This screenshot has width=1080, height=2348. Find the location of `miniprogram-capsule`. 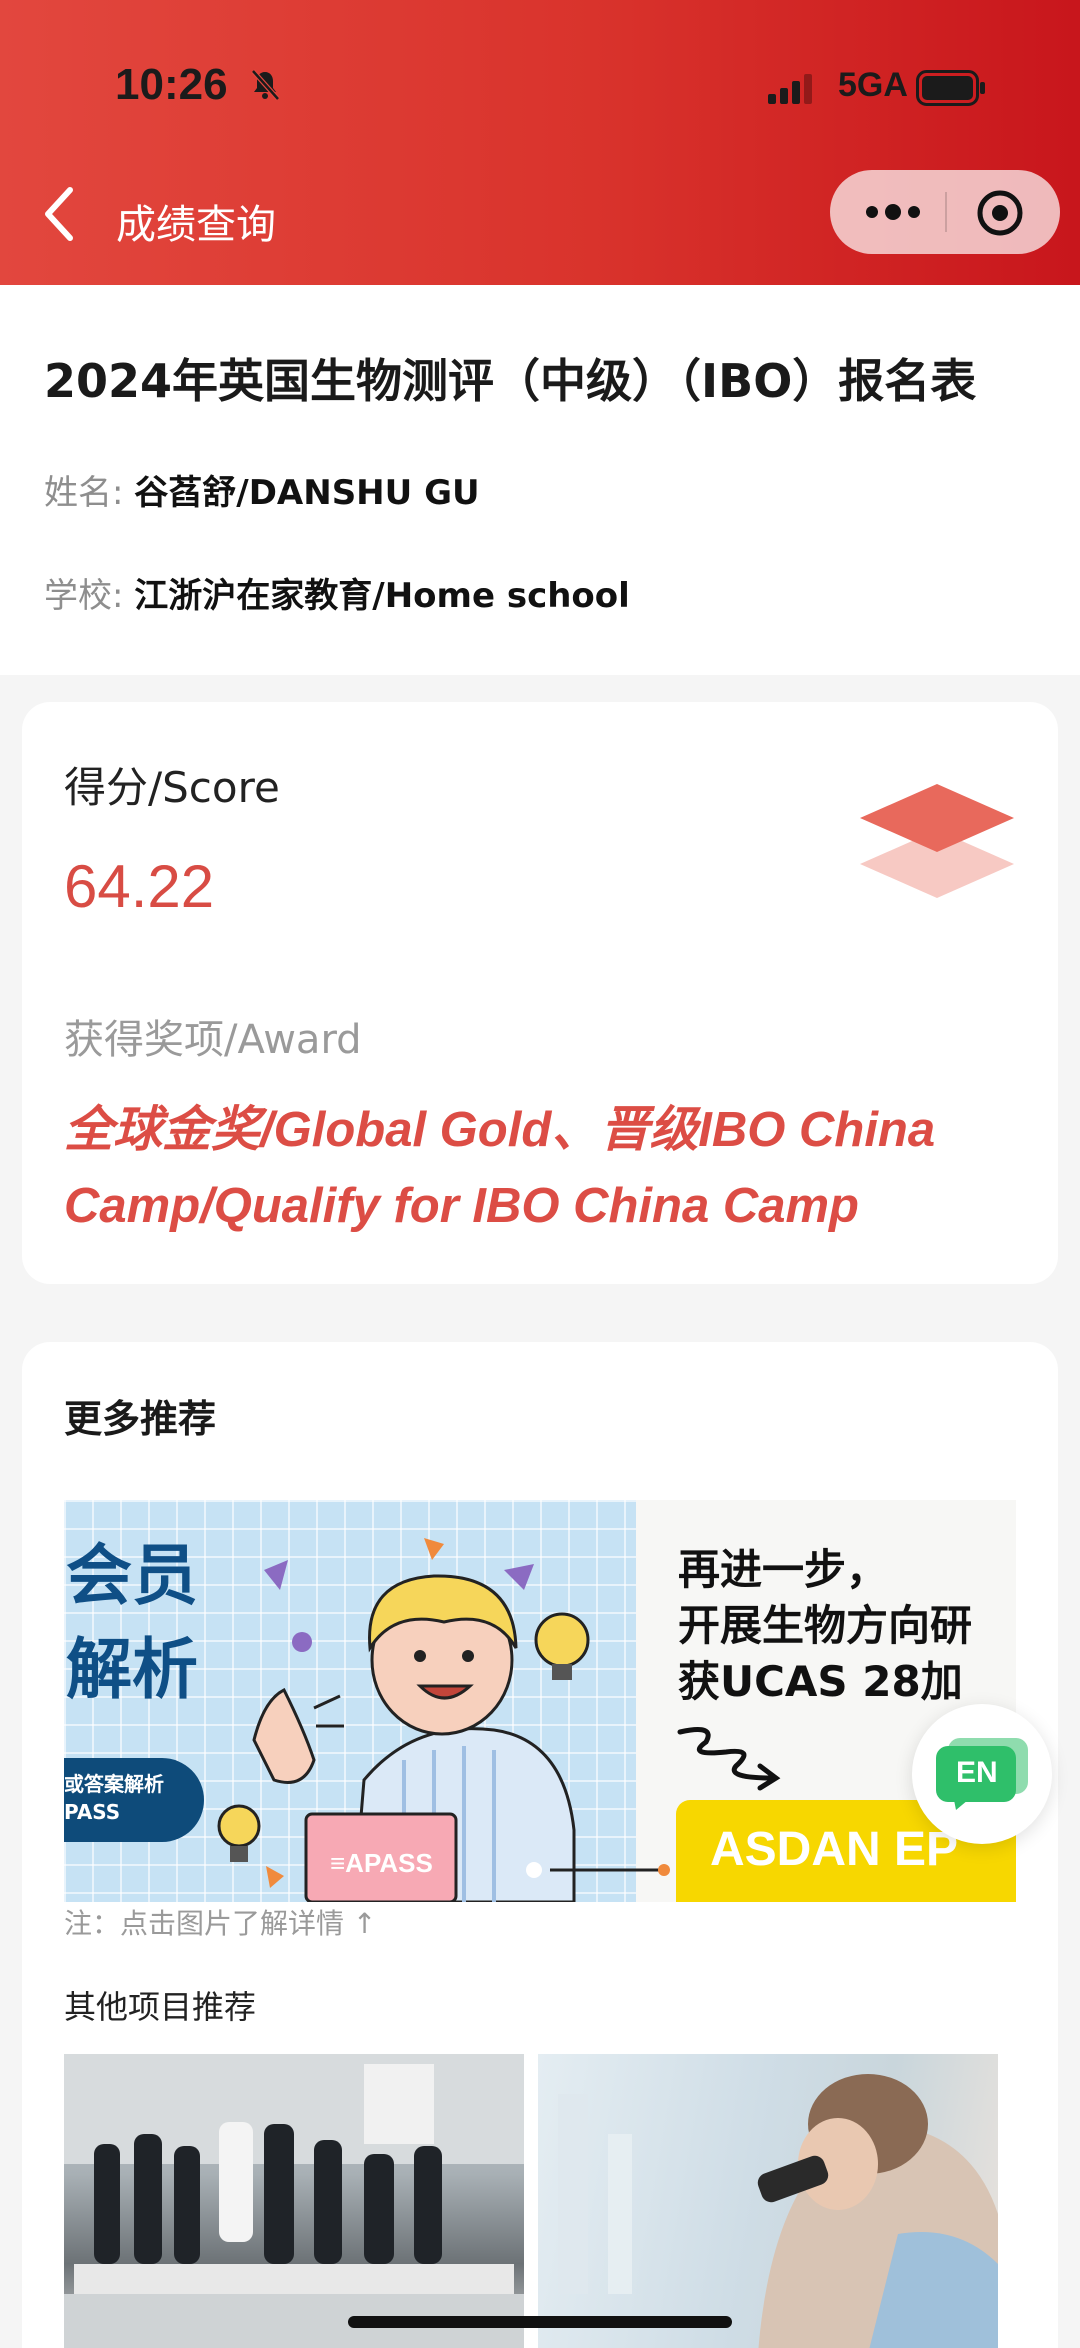

miniprogram-capsule is located at coordinates (945, 212).